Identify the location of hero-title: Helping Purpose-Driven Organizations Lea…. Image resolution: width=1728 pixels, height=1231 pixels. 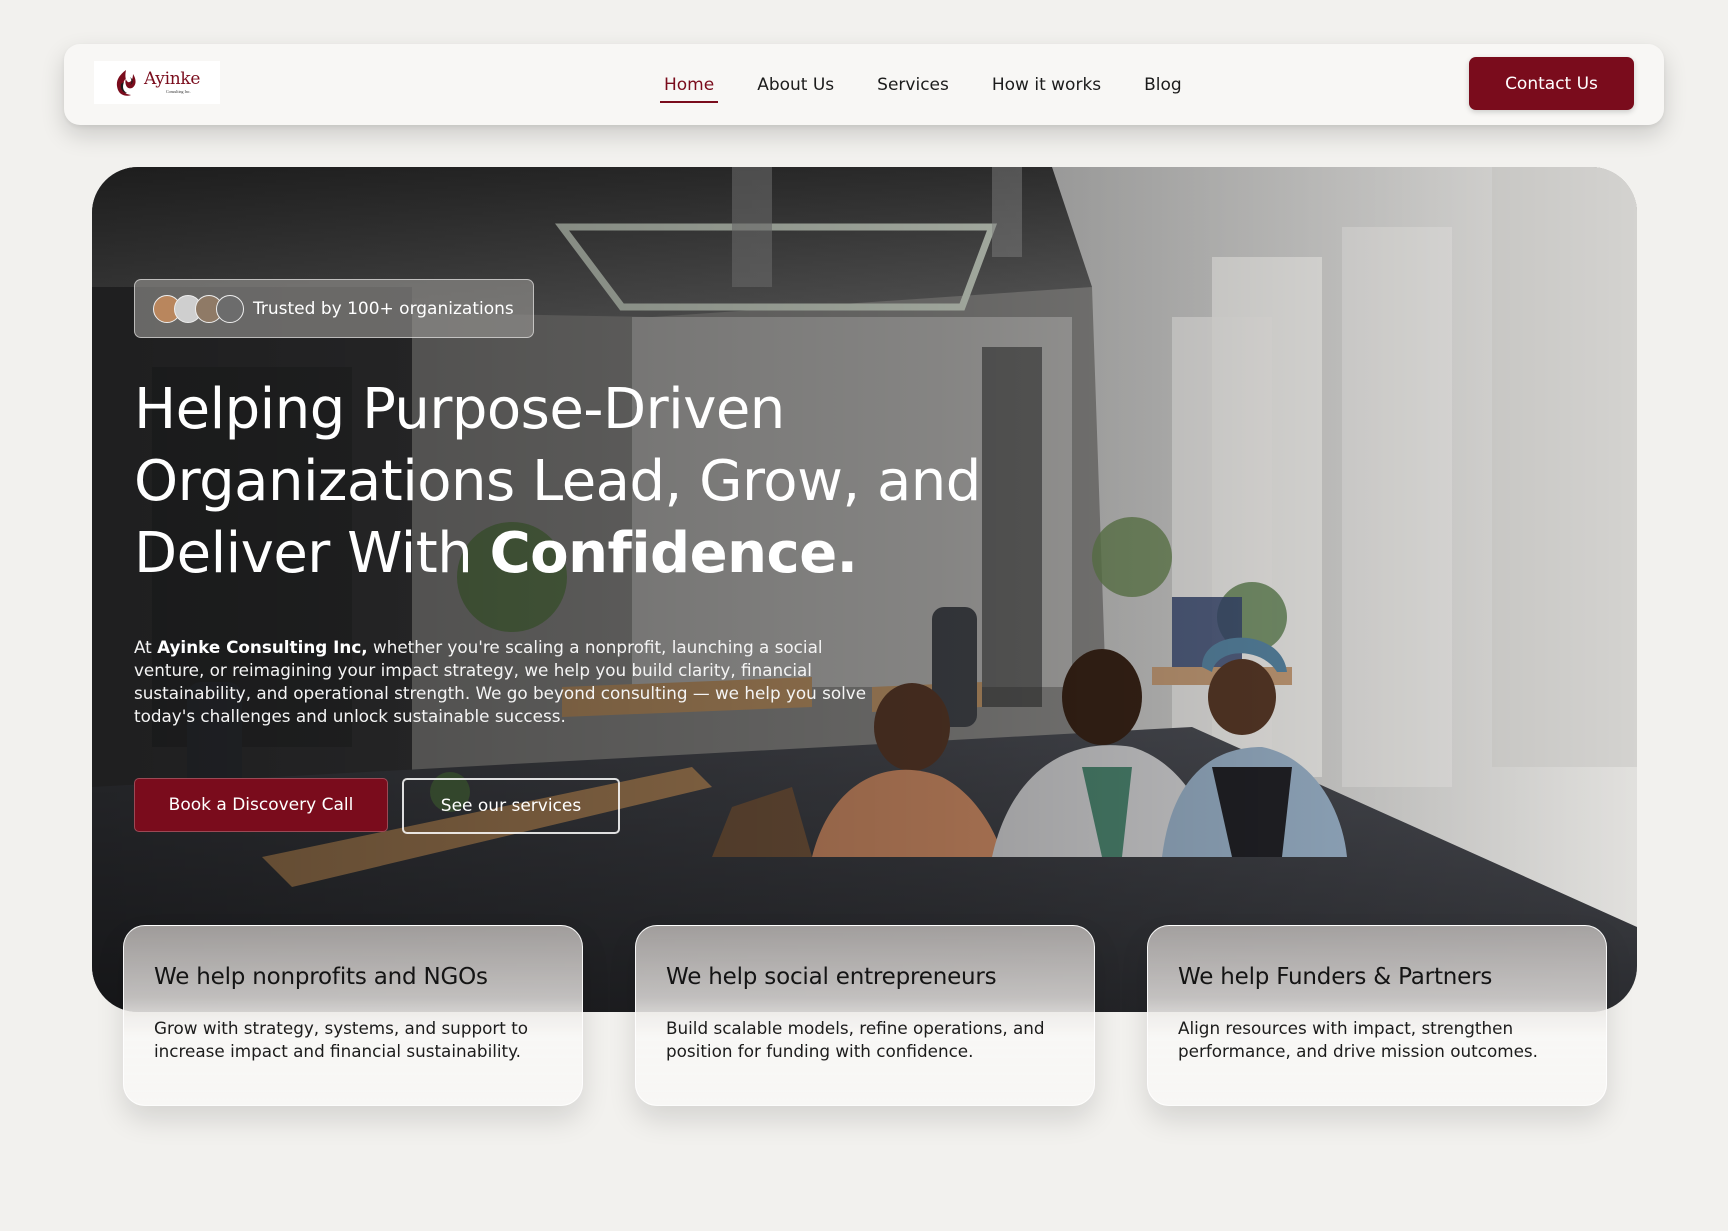
(584, 482).